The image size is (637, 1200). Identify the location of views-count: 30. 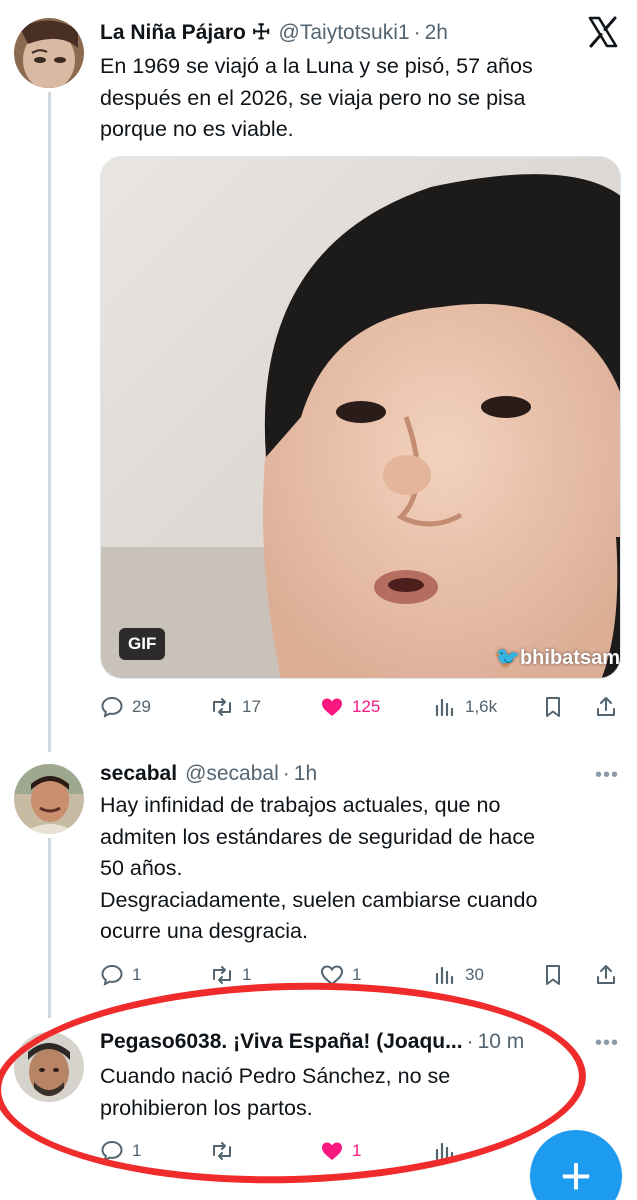
(474, 974).